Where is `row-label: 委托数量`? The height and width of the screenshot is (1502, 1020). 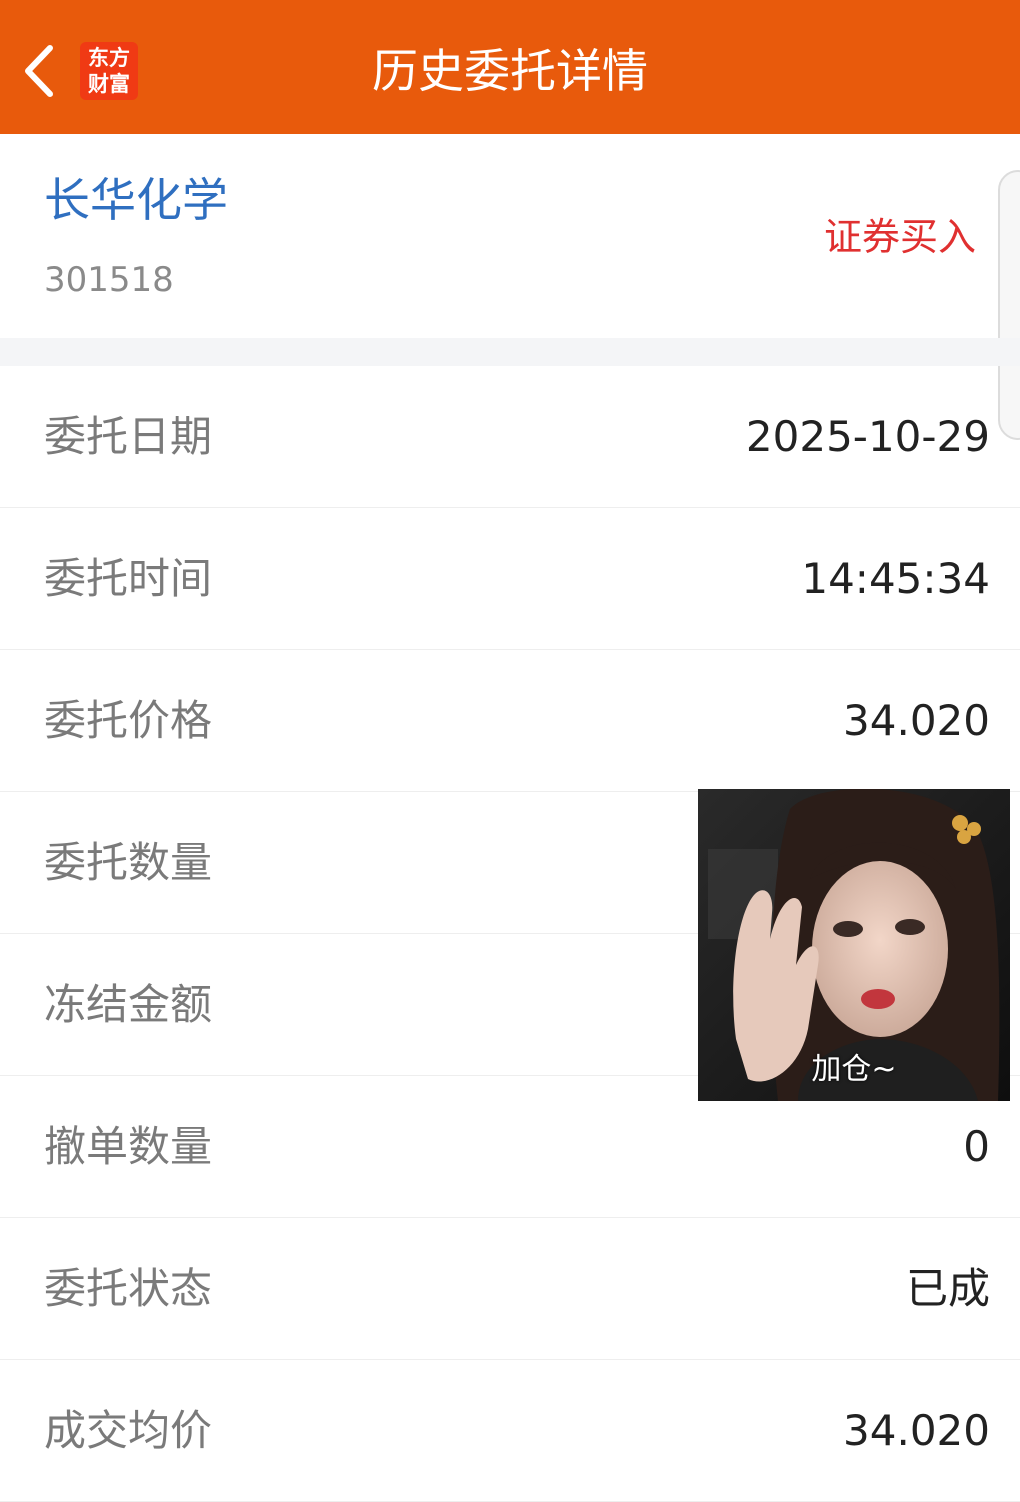 row-label: 委托数量 is located at coordinates (128, 862).